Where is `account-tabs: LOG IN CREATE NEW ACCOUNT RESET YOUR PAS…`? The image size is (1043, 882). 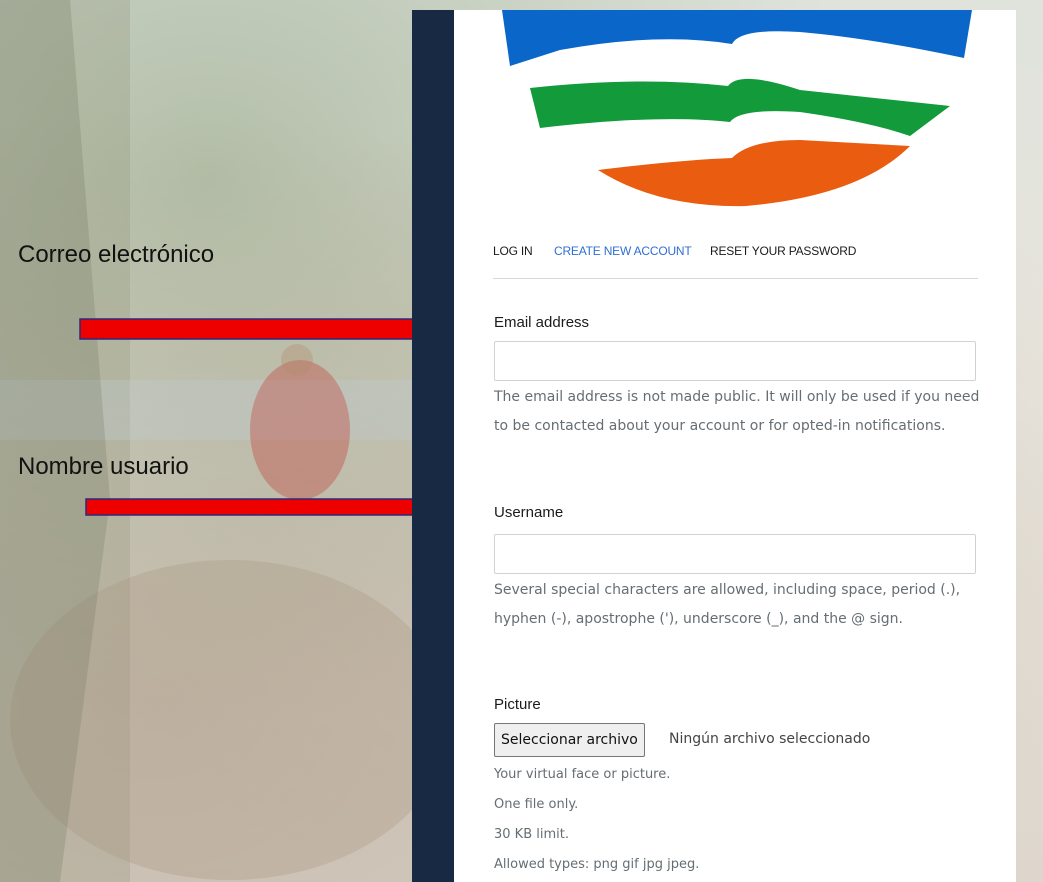
account-tabs: LOG IN CREATE NEW ACCOUNT RESET YOUR PAS… is located at coordinates (735, 261).